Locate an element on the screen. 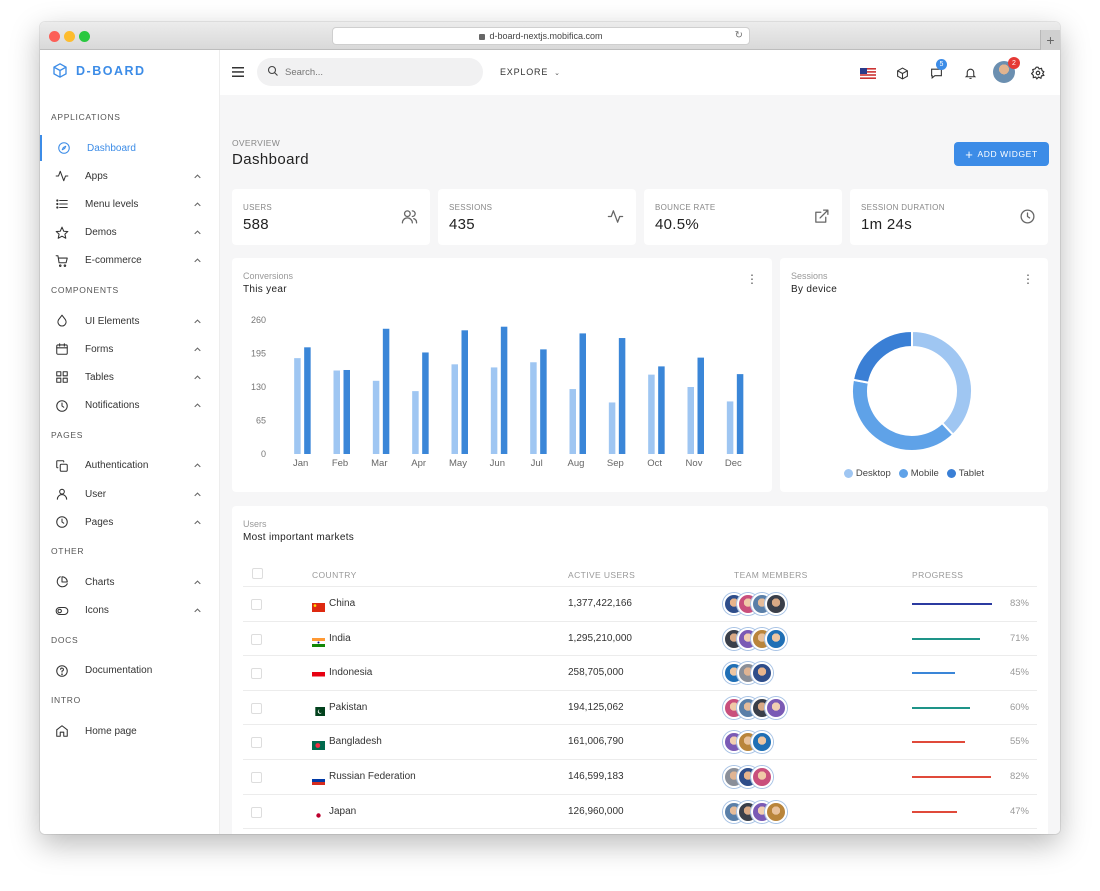  sidebar-item-charts: Charts is located at coordinates (129, 582).